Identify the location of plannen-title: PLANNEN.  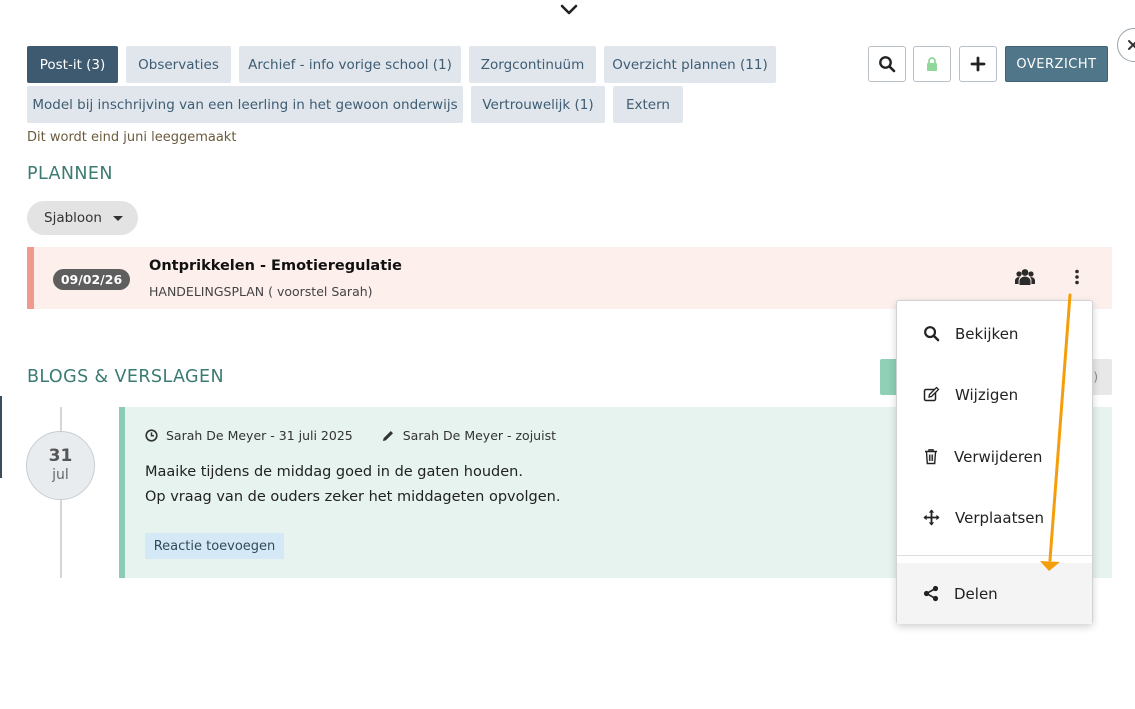
(70, 174).